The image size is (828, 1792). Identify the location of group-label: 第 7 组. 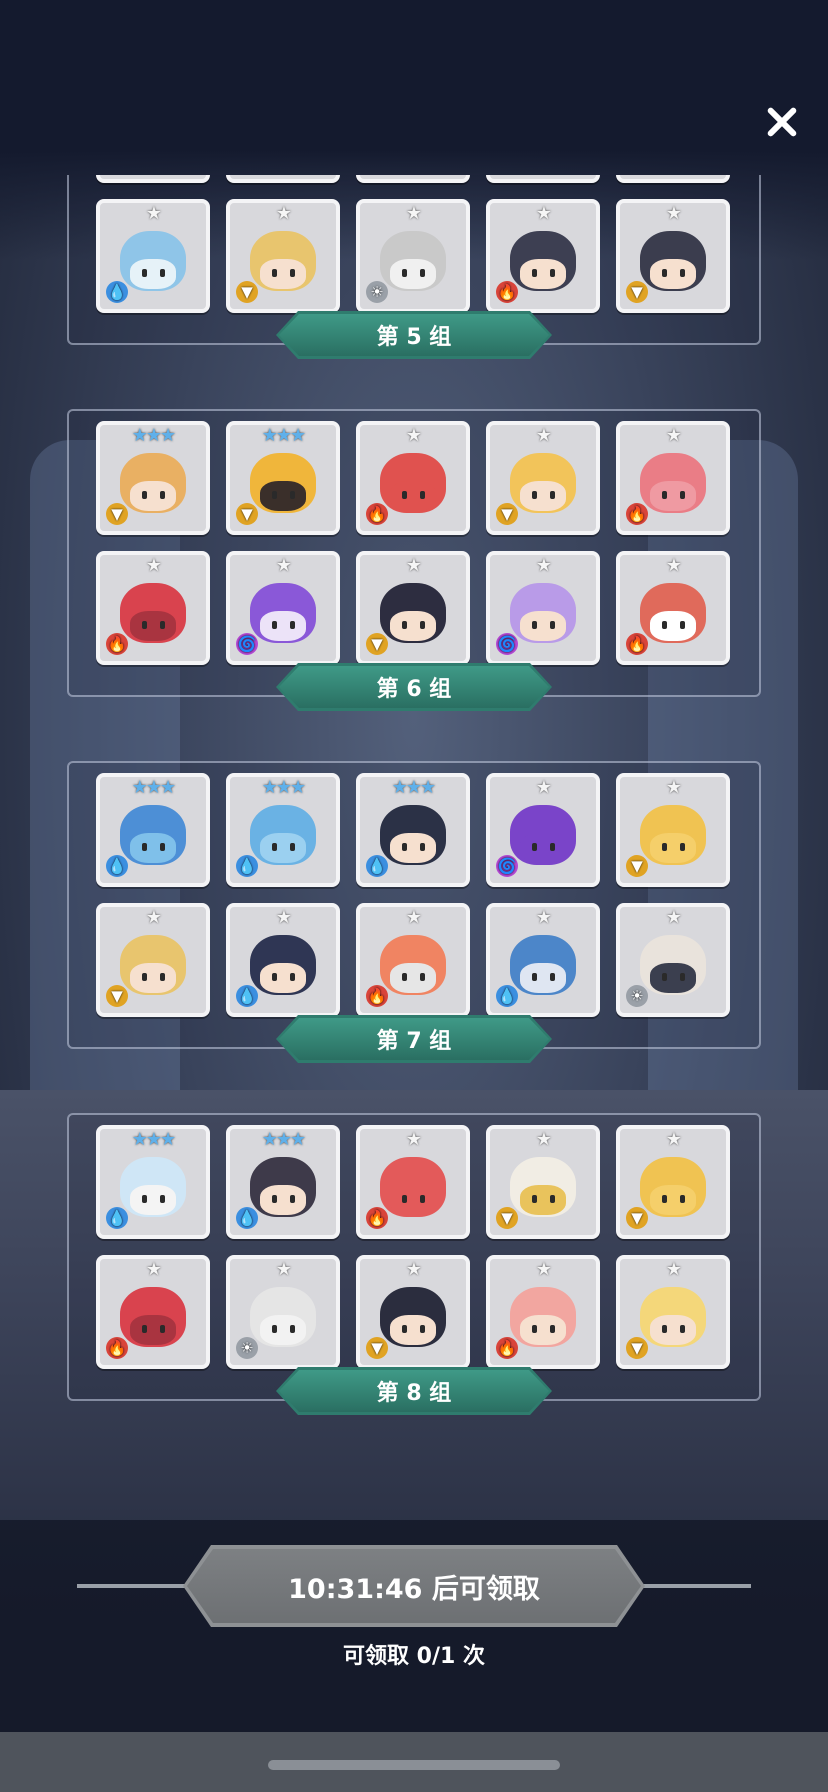
(414, 1039).